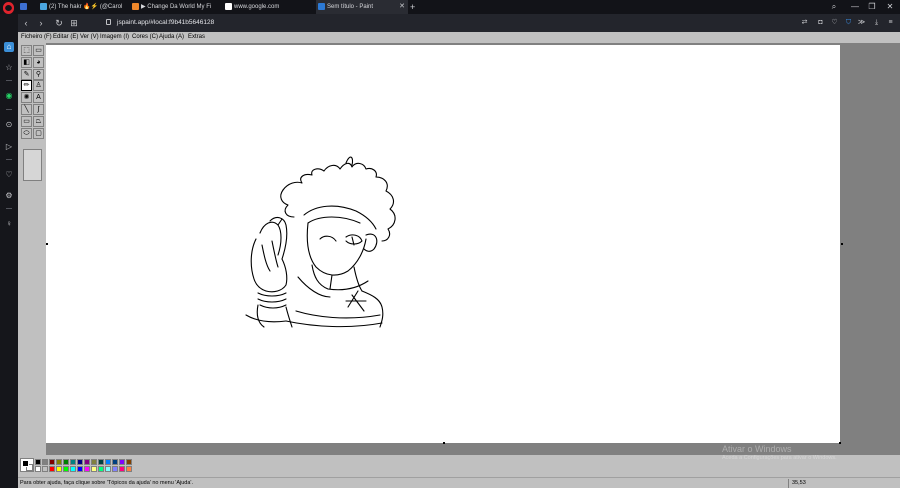 The width and height of the screenshot is (900, 488). What do you see at coordinates (171, 37) in the screenshot?
I see `menu-help: Ajuda (A)` at bounding box center [171, 37].